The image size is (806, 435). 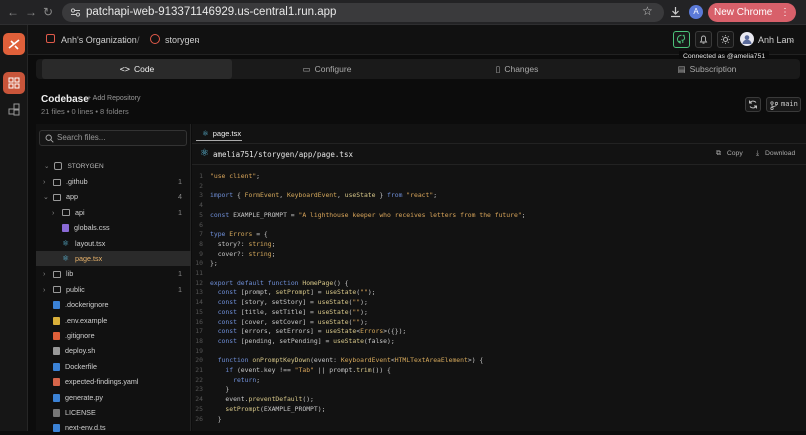 What do you see at coordinates (753, 104) in the screenshot?
I see `refresh-button` at bounding box center [753, 104].